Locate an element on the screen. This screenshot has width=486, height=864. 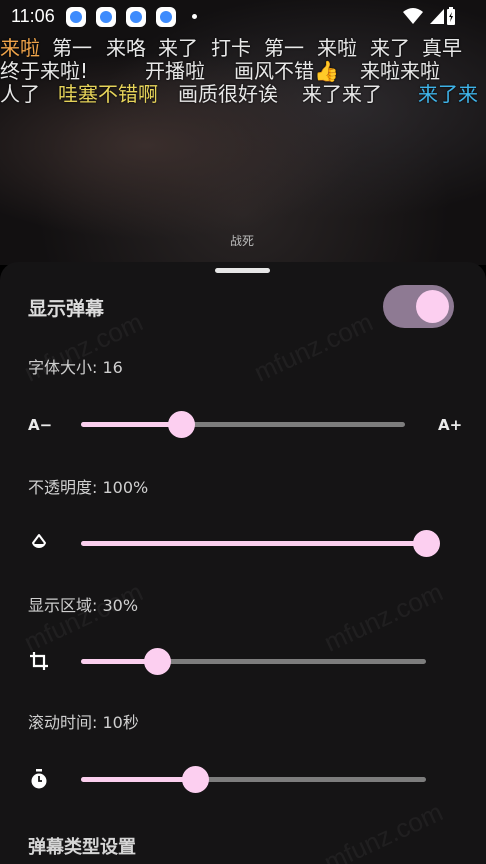
battery-icon is located at coordinates (451, 16).